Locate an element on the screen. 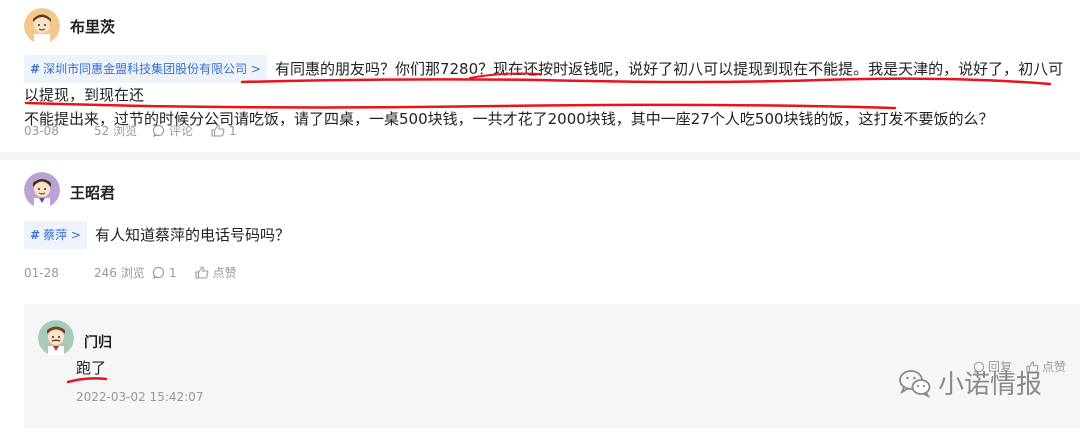  view-count: 52 浏览 is located at coordinates (116, 131).